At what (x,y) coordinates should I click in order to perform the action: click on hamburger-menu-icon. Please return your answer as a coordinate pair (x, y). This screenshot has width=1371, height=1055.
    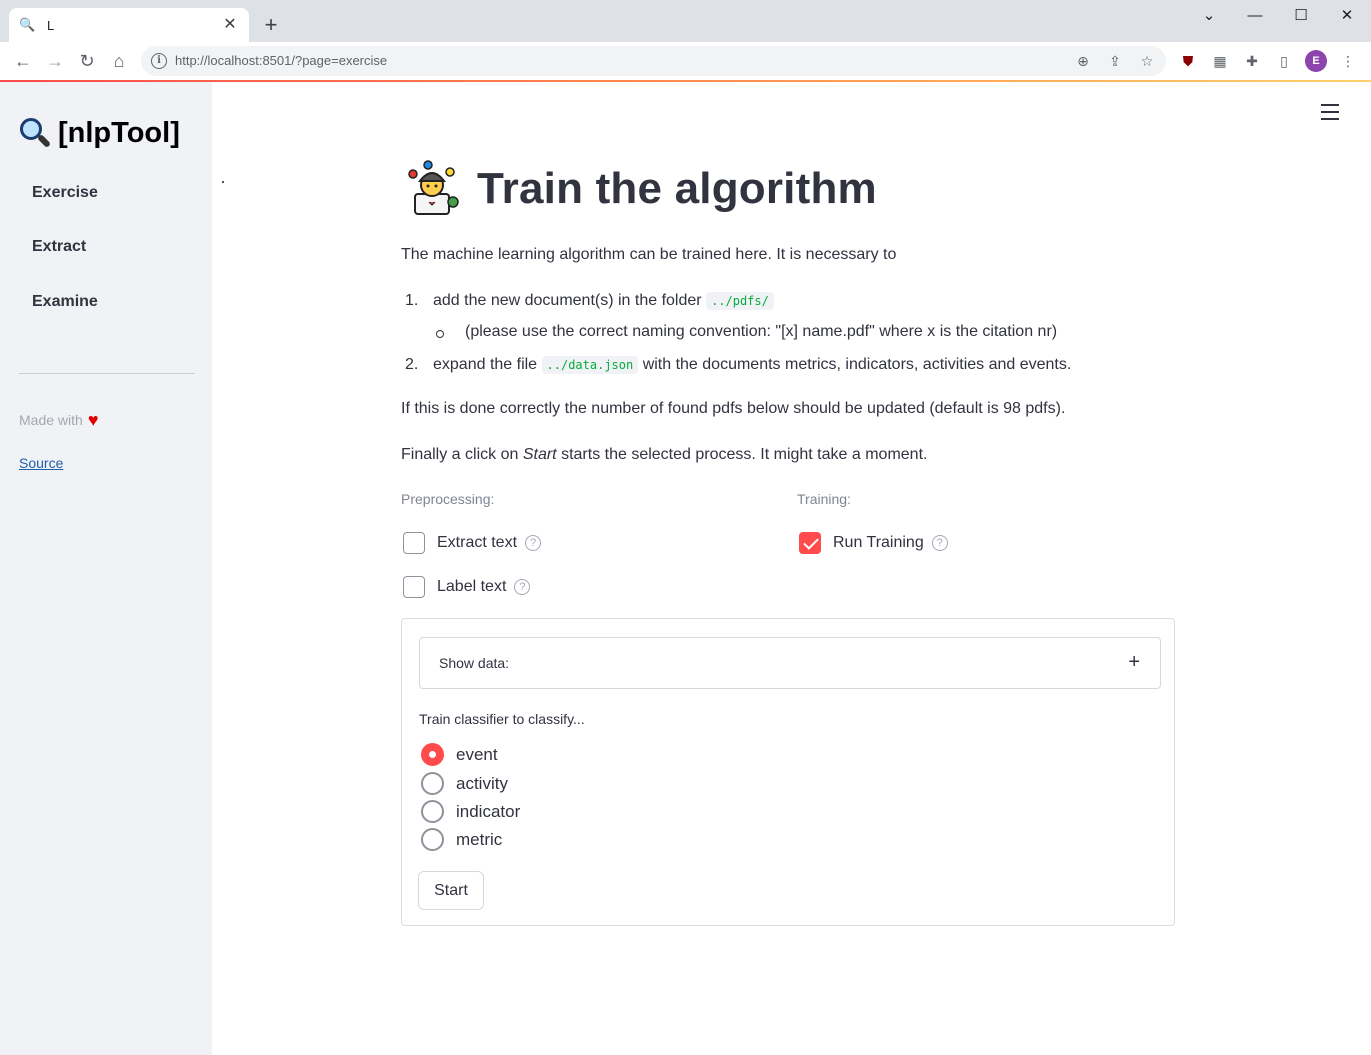
    Looking at the image, I should click on (1330, 112).